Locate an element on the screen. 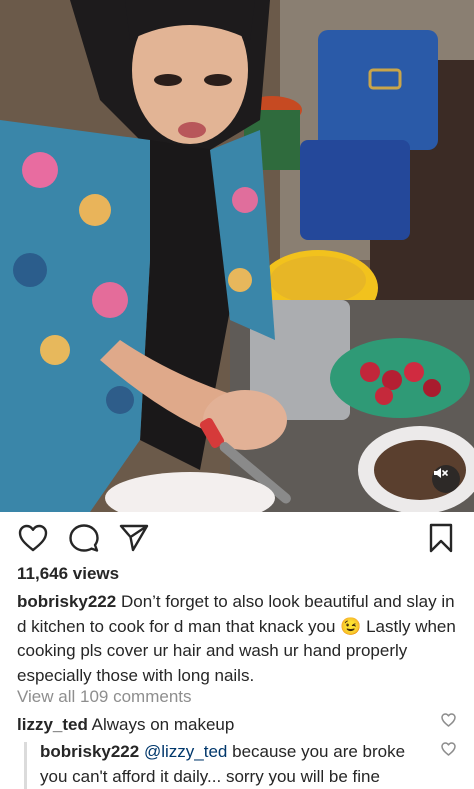  post-action-bar is located at coordinates (237, 538).